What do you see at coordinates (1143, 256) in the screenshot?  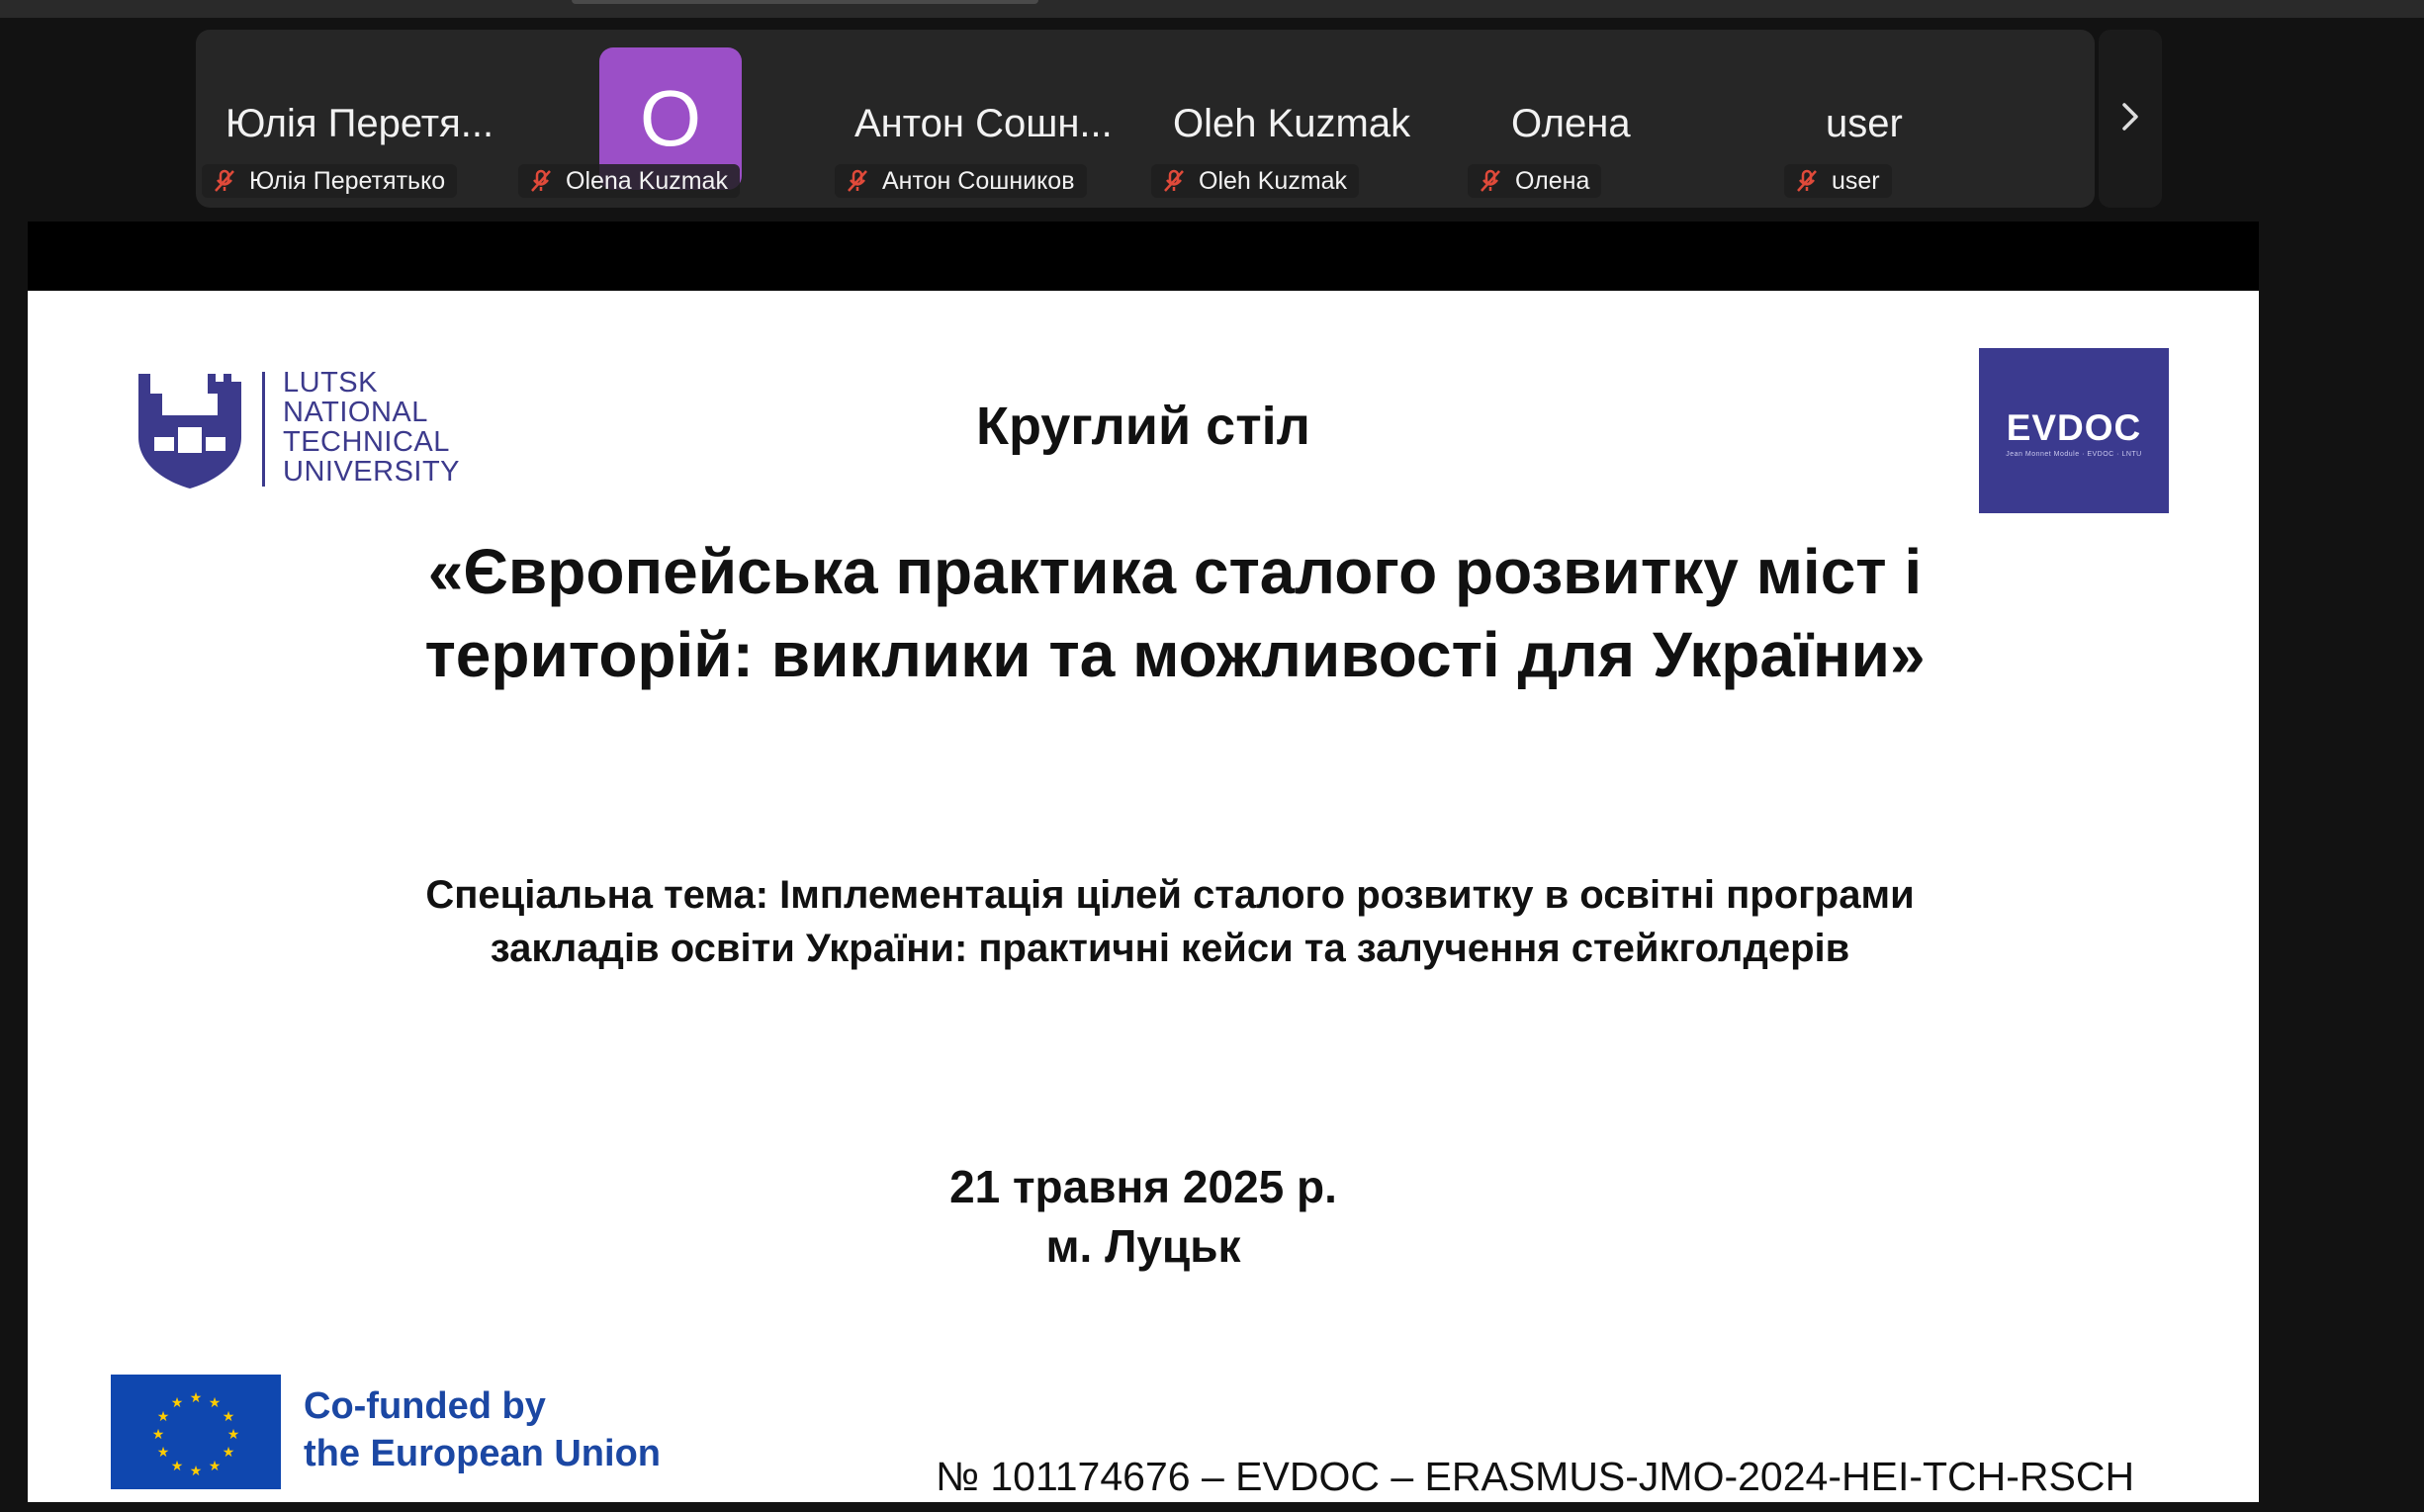 I see `shared-screen-letterbox` at bounding box center [1143, 256].